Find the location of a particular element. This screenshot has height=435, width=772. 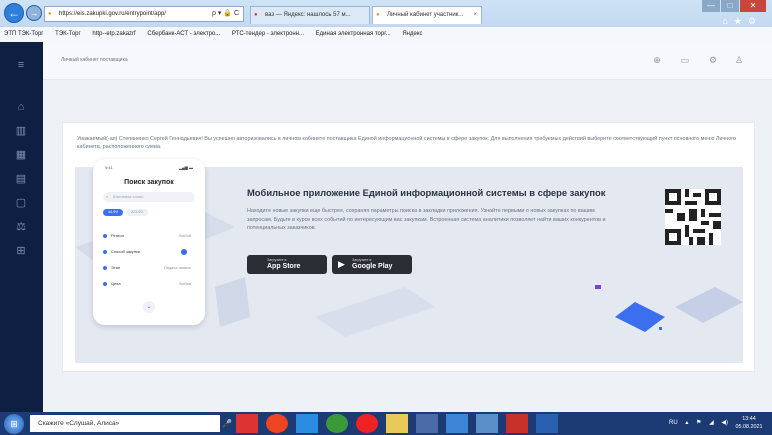

top-bar: Личный кабинет поставщика ⊕ ▭ ⚙ ♙ is located at coordinates (407, 61).